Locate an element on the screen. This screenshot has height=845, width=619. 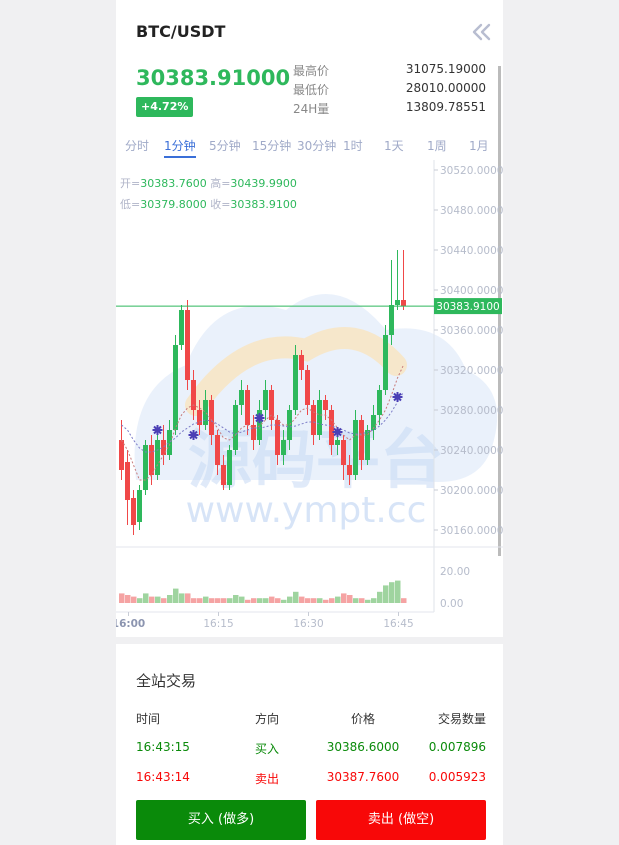
tab-5min: 5分钟 is located at coordinates (225, 145).